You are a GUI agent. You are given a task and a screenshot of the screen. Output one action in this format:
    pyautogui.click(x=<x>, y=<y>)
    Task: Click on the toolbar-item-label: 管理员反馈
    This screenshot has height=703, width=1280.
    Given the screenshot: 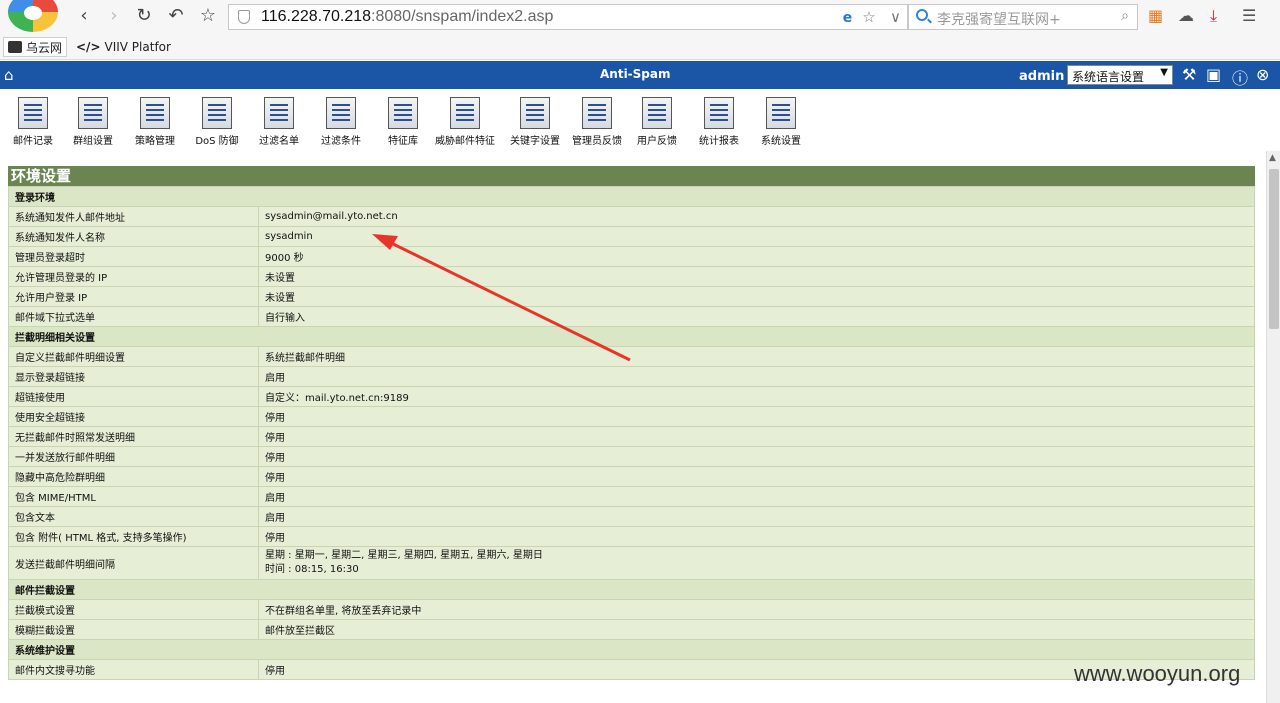 What is the action you would take?
    pyautogui.click(x=597, y=141)
    